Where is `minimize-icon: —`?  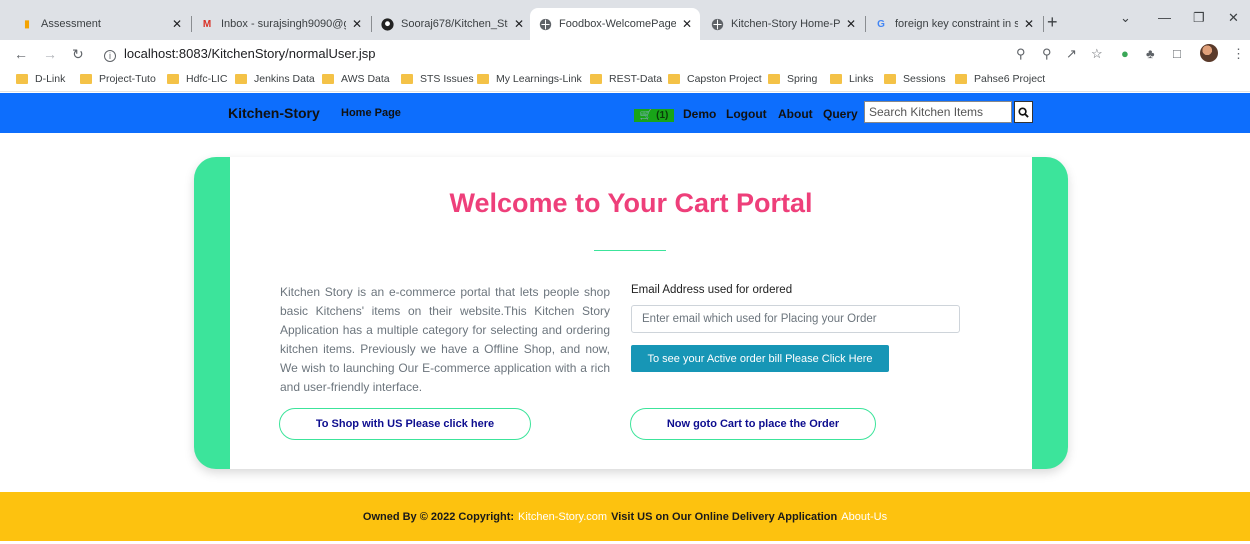
minimize-icon: — is located at coordinates (1164, 17).